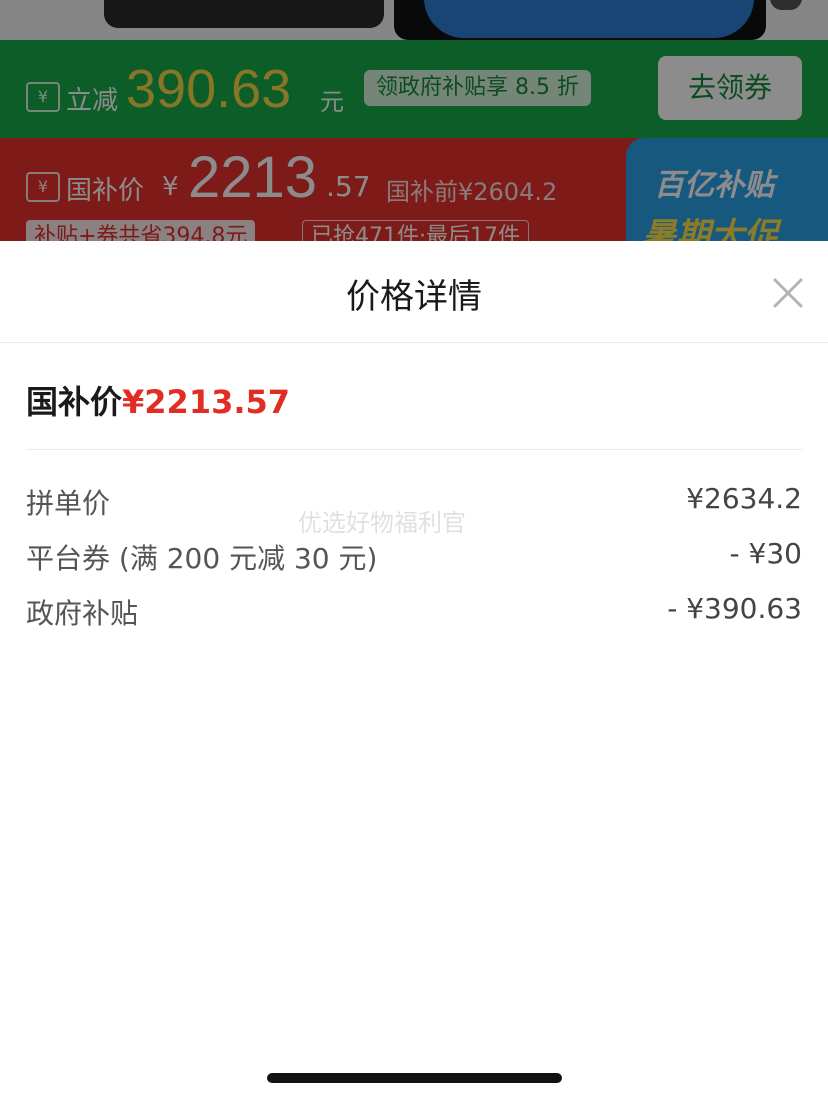 This screenshot has width=828, height=1101. I want to click on price-line-label: 政府补贴, so click(82, 613).